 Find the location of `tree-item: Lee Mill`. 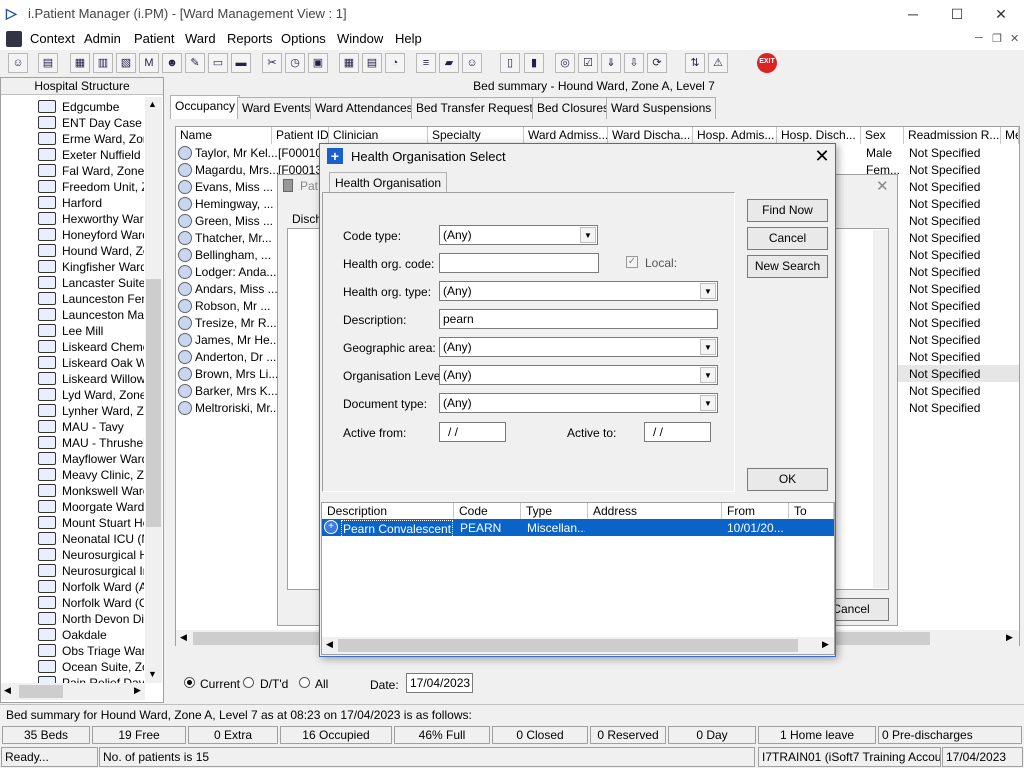

tree-item: Lee Mill is located at coordinates (91, 331).